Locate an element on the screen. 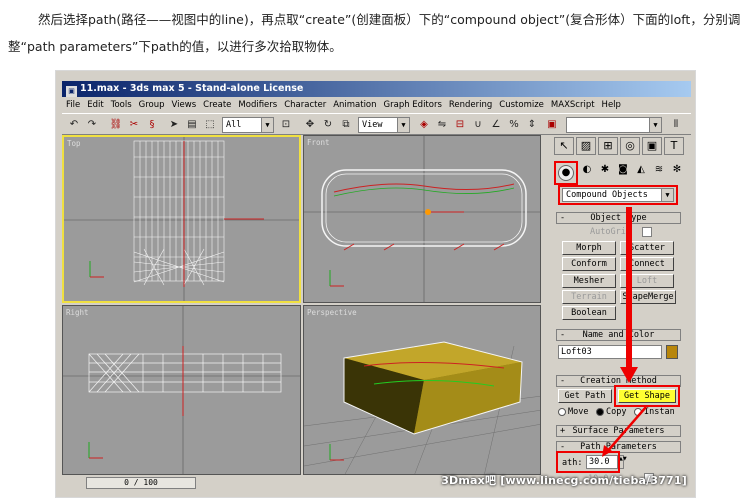  menu-character: Character is located at coordinates (305, 105).